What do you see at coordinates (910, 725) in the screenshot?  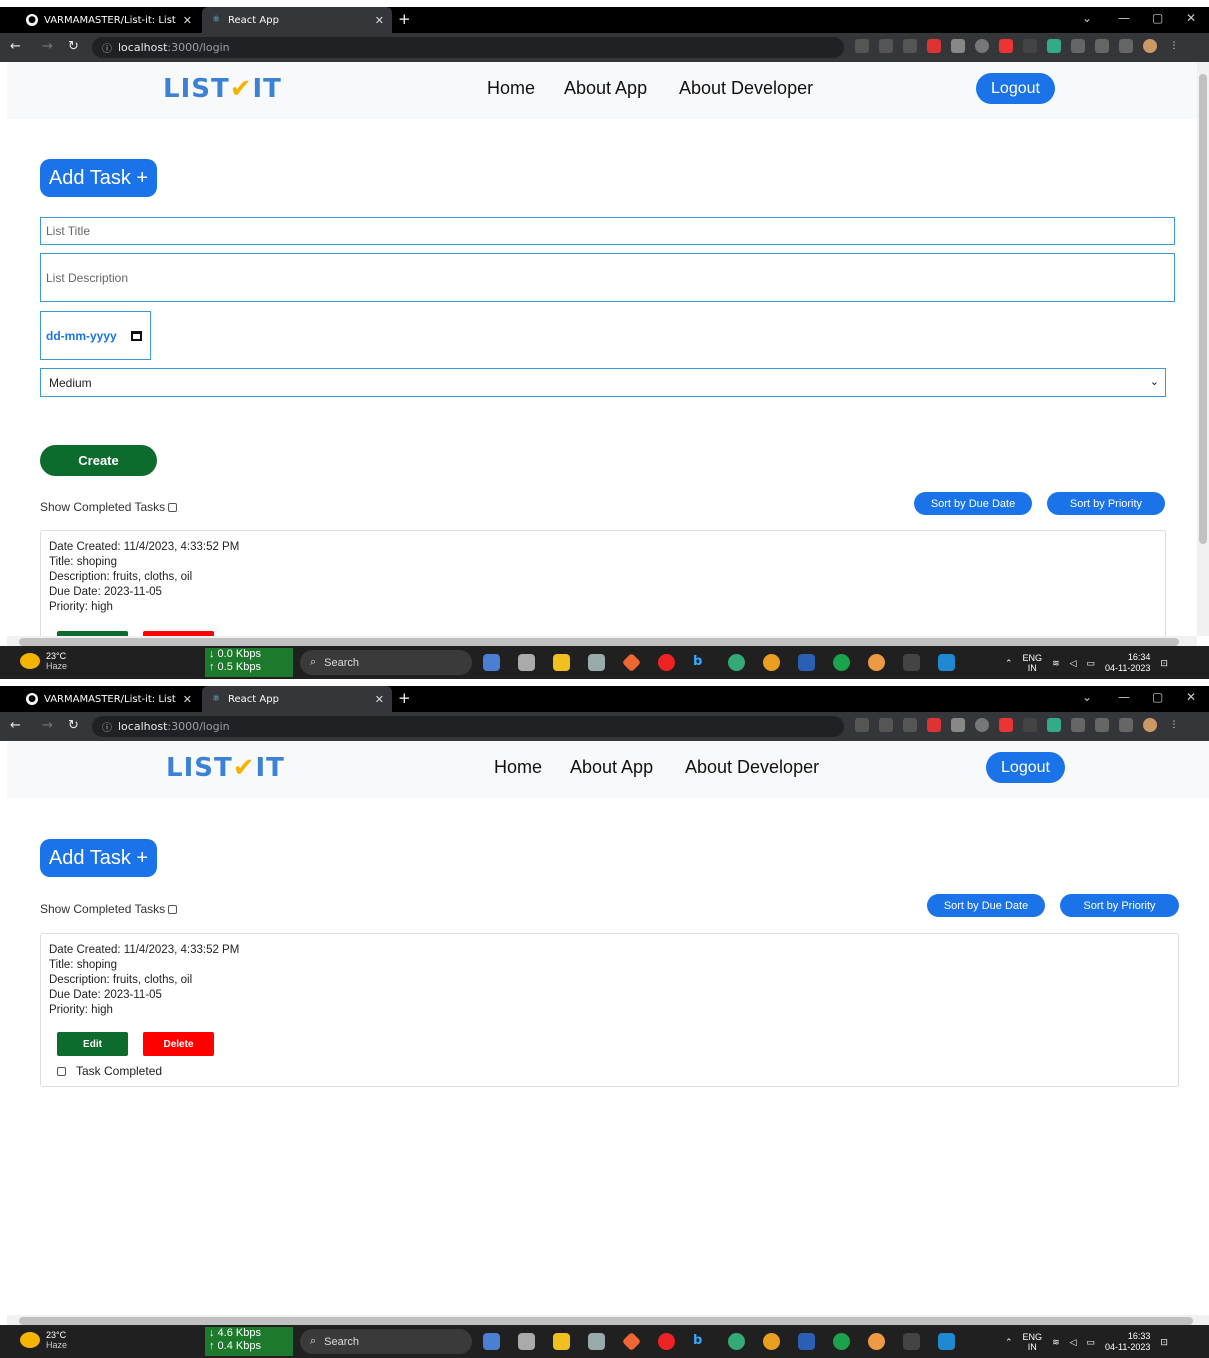 I see `star-icon` at bounding box center [910, 725].